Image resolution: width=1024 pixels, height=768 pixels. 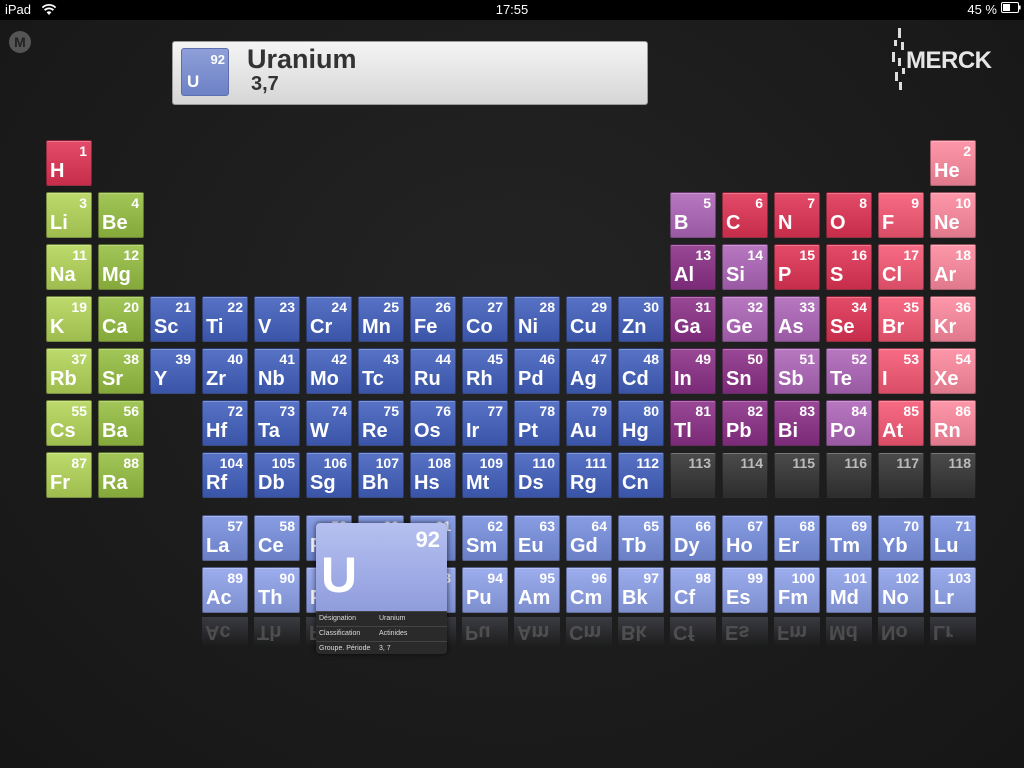 What do you see at coordinates (641, 423) in the screenshot?
I see `element-tile-80: 80 Hg` at bounding box center [641, 423].